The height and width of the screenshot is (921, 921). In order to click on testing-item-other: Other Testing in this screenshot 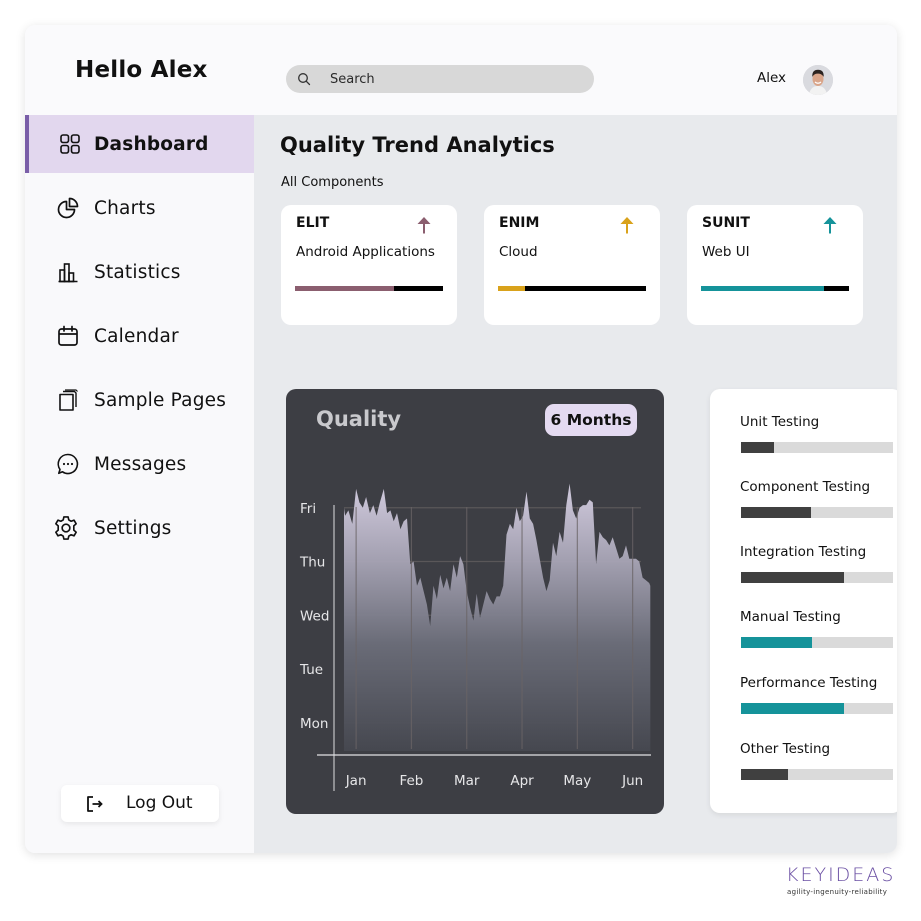, I will do `click(818, 766)`.